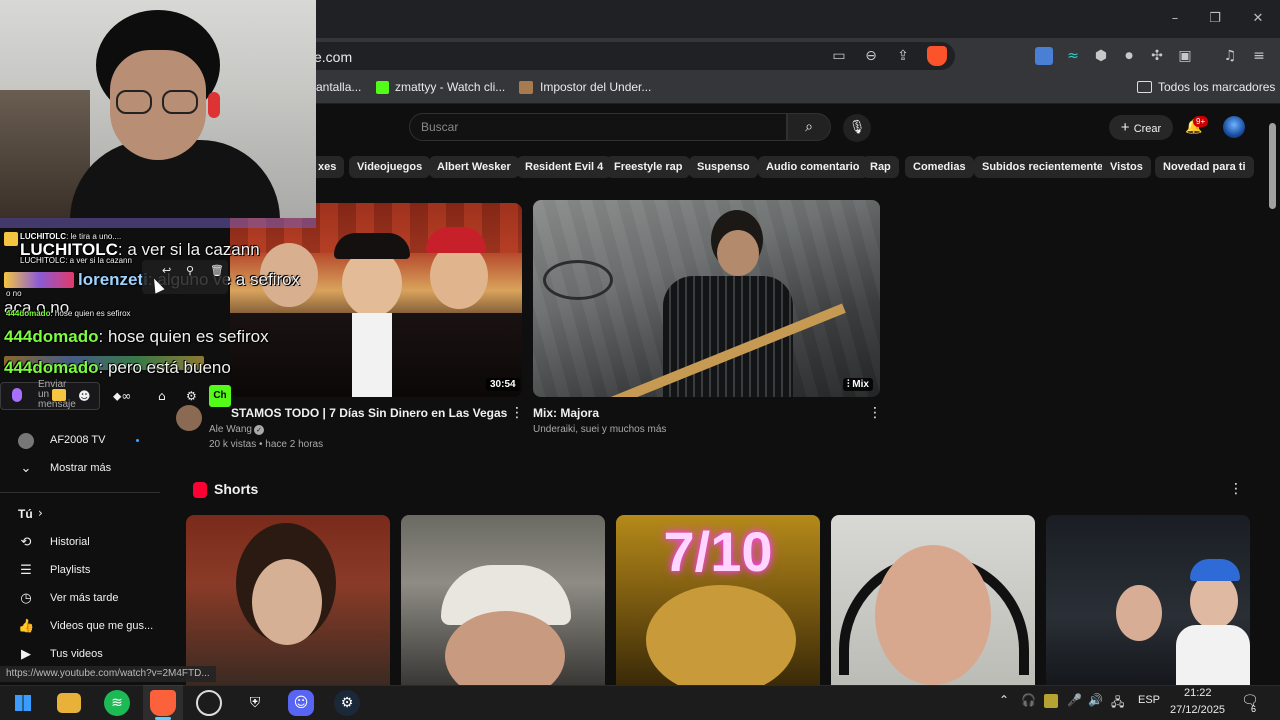  I want to click on emote-icon, so click(59, 395).